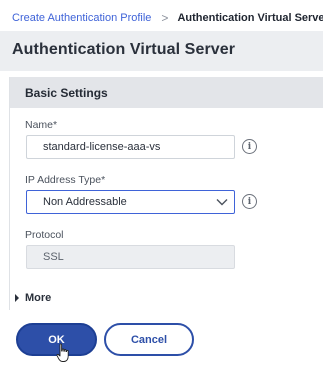 This screenshot has height=365, width=323. Describe the element at coordinates (222, 202) in the screenshot. I see `chevron-down-icon` at that location.